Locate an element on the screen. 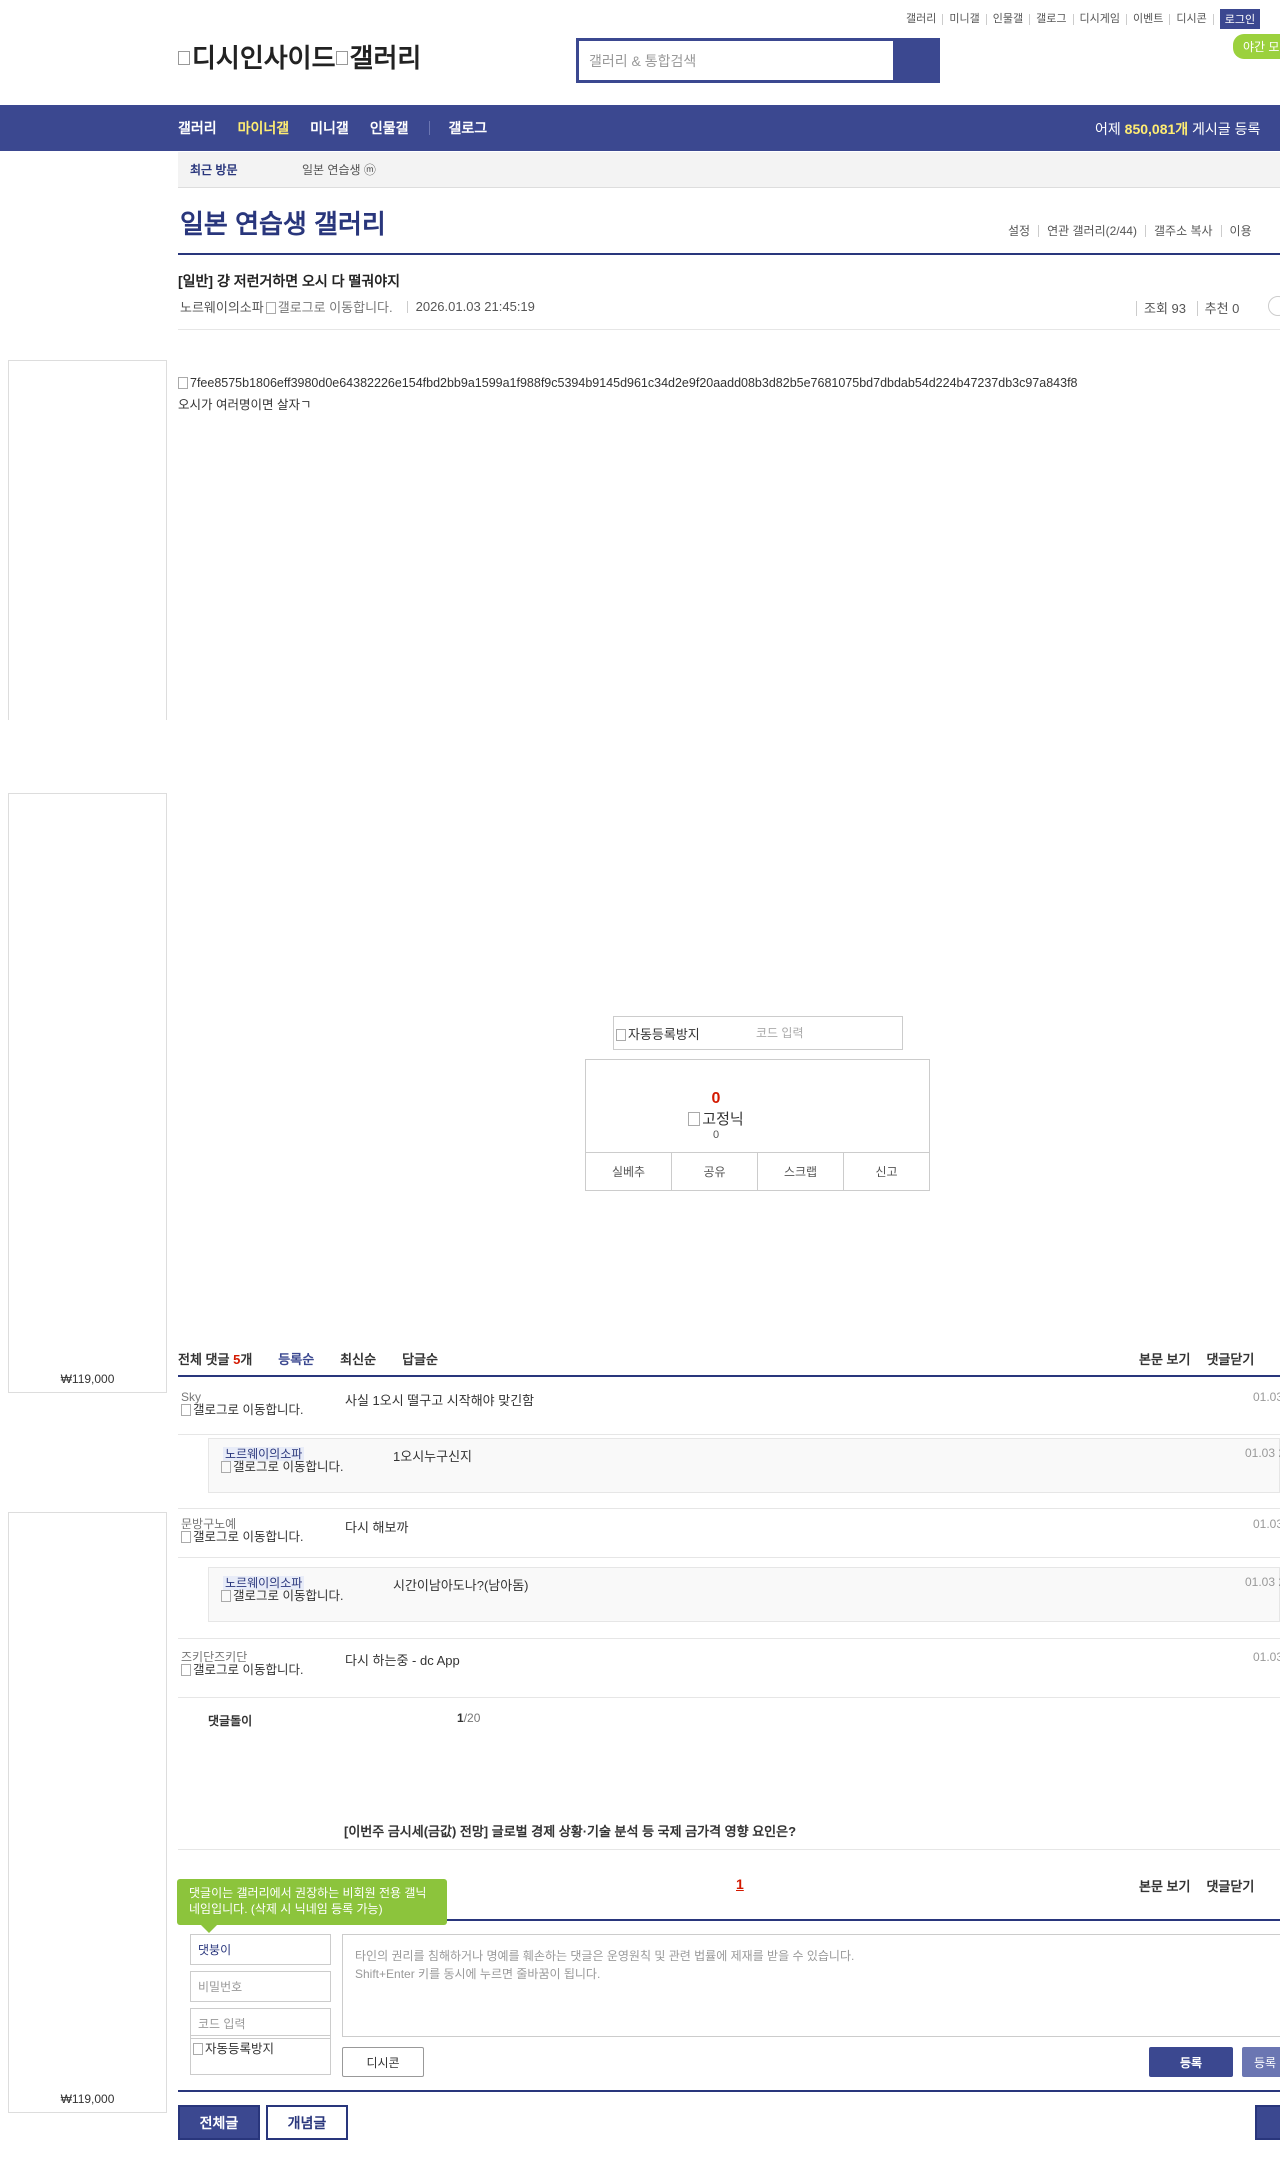  fixed-nick-image: 고정닉 is located at coordinates (716, 1118).